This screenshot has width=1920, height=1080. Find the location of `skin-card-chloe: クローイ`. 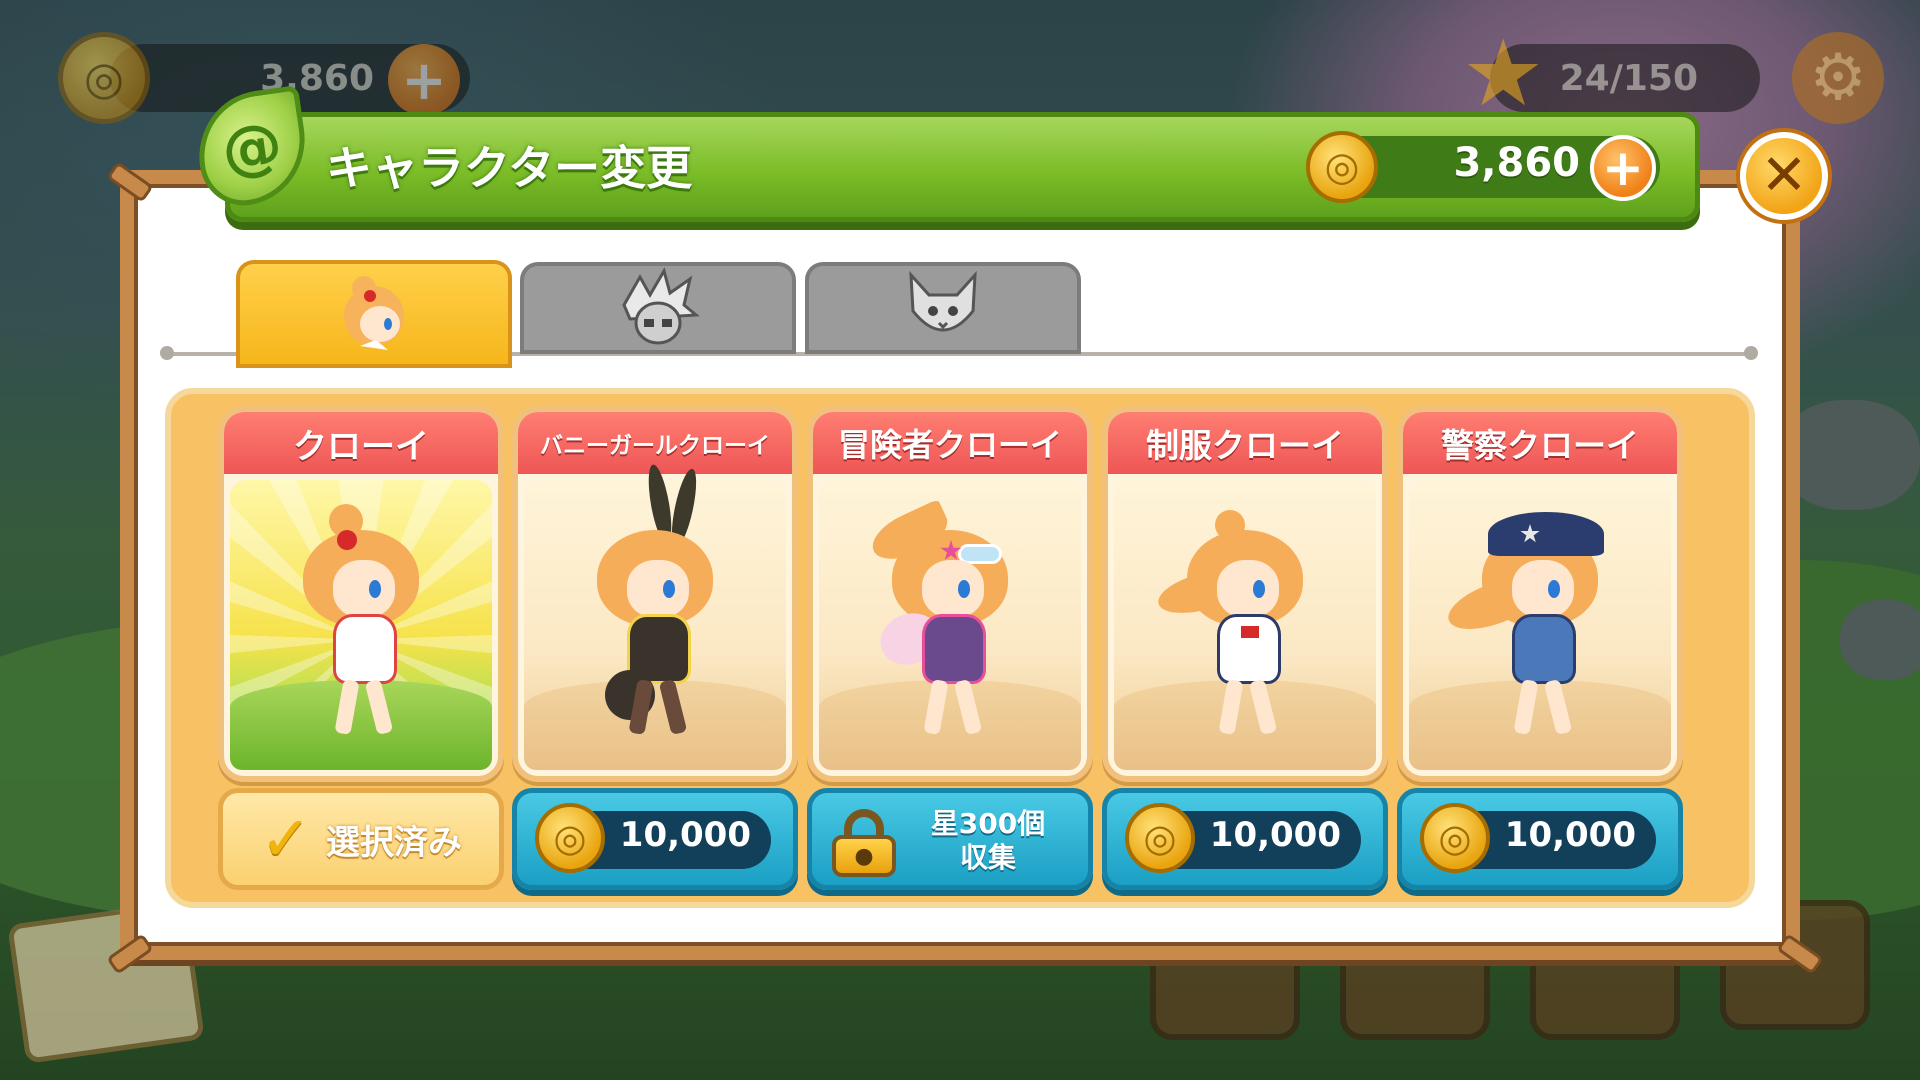

skin-card-chloe: クローイ is located at coordinates (361, 594).